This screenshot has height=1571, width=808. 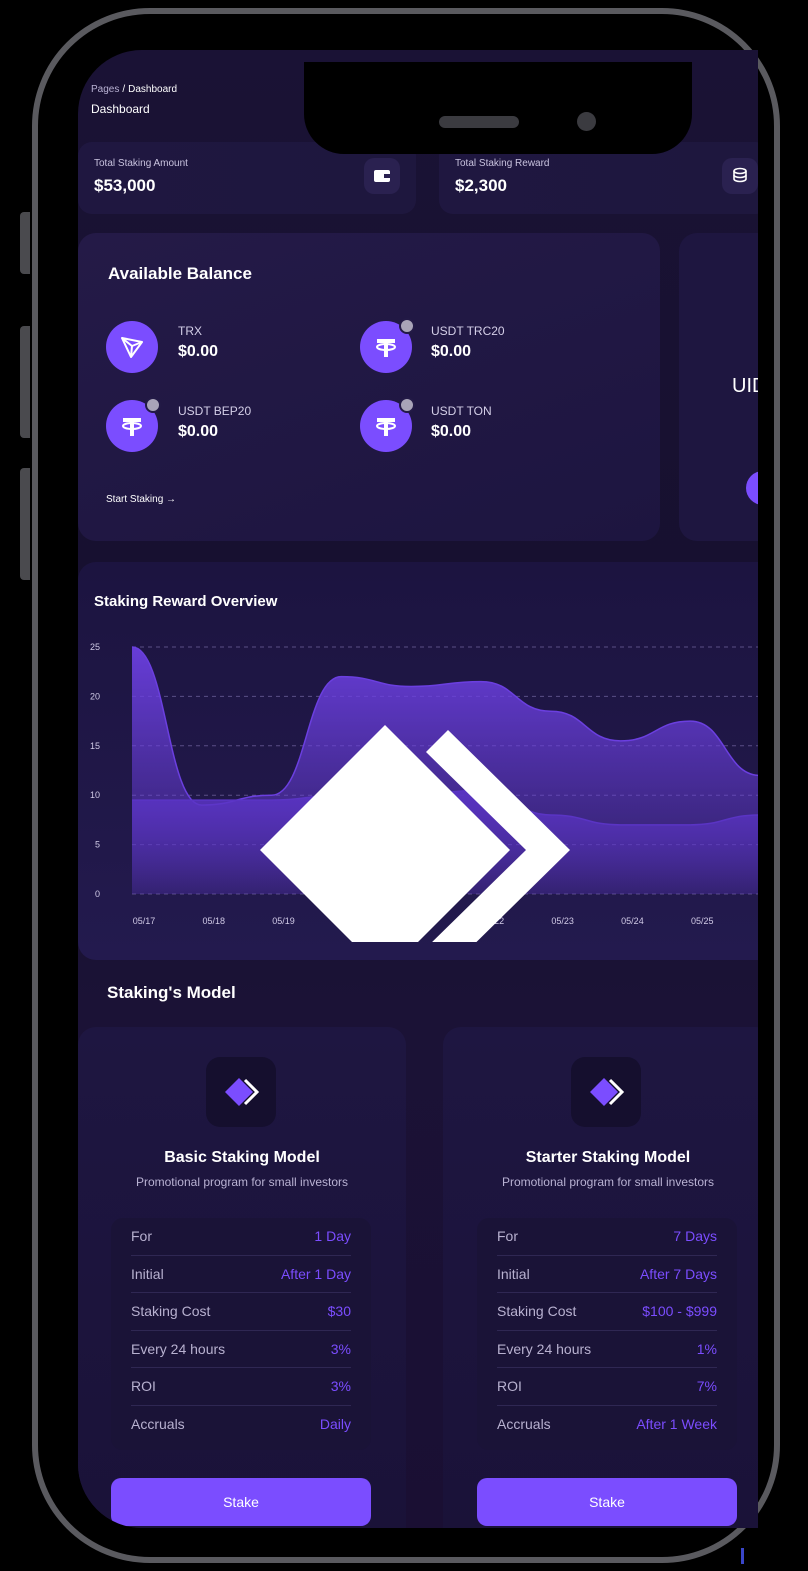 What do you see at coordinates (678, 1273) in the screenshot?
I see `term-value: After 7 Days` at bounding box center [678, 1273].